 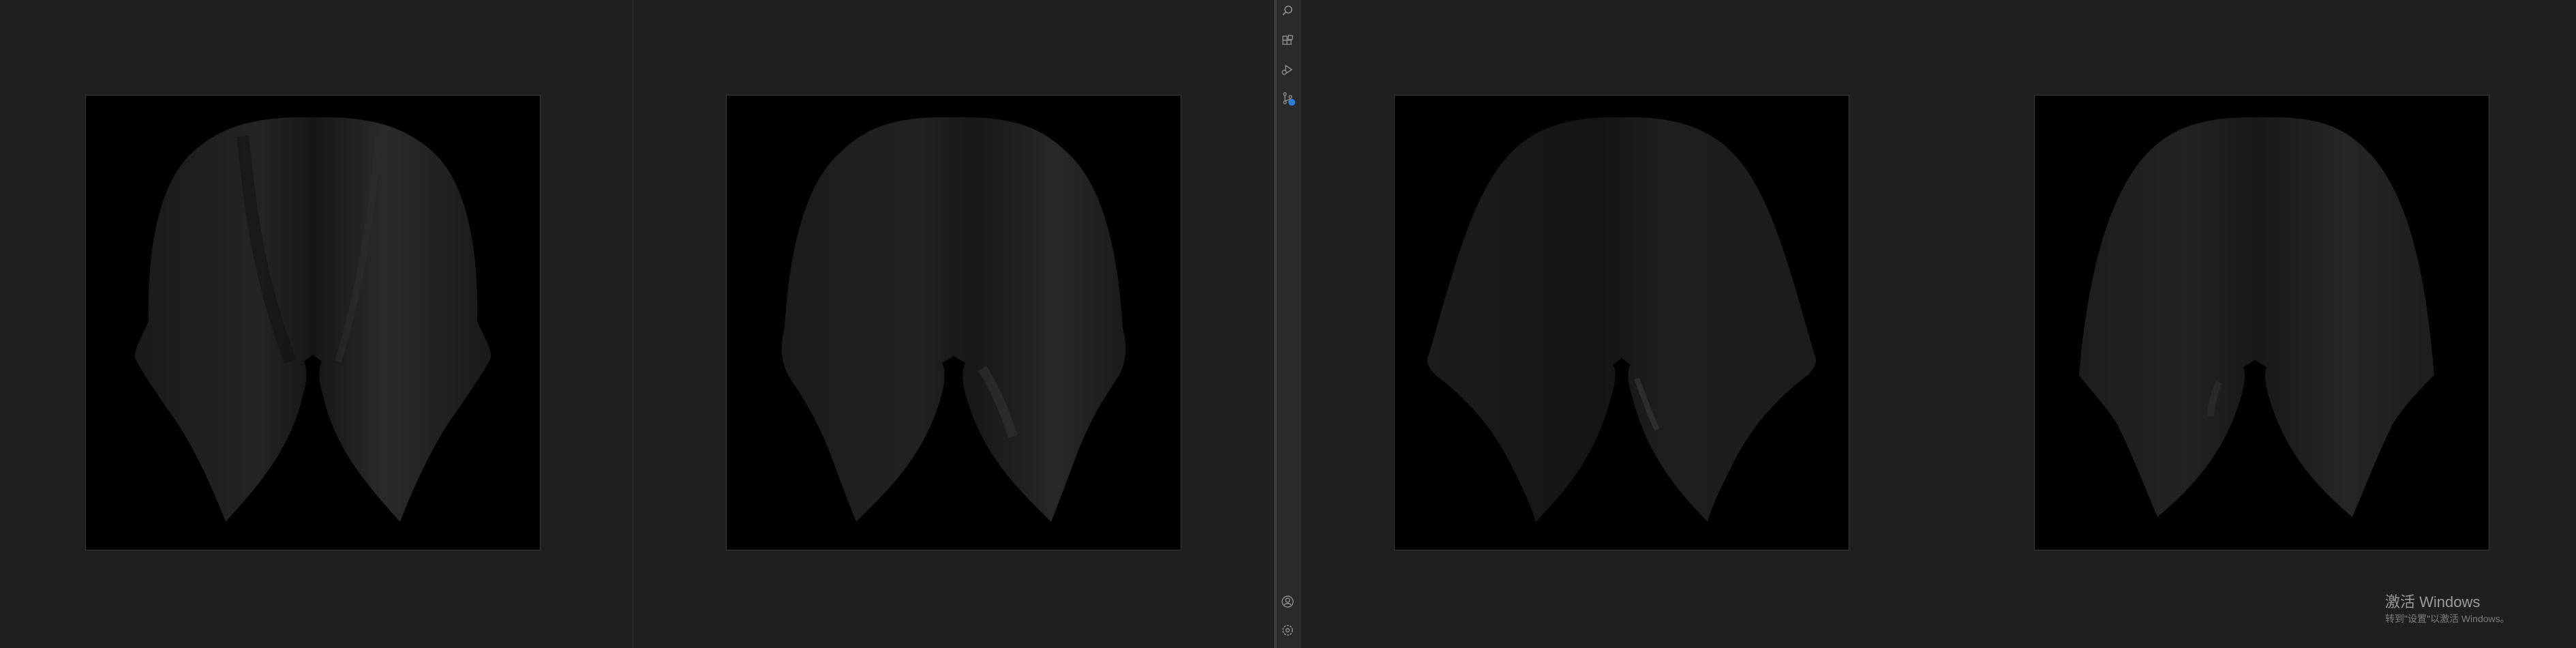 I want to click on windows-activation-watermark: 激活 Windows 转到"设置"以激活 Windows。, so click(x=2447, y=608).